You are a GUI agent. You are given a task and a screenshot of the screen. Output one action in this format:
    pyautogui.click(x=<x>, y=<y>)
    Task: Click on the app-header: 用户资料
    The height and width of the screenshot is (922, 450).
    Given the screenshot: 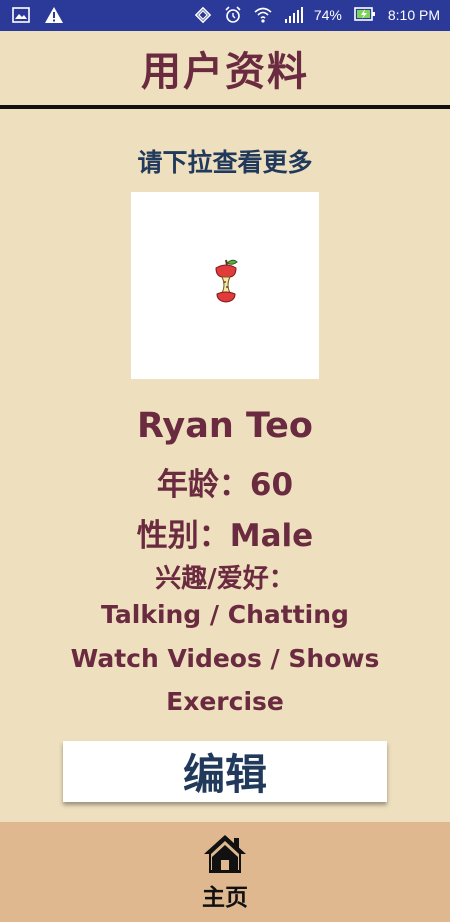 What is the action you would take?
    pyautogui.click(x=225, y=70)
    